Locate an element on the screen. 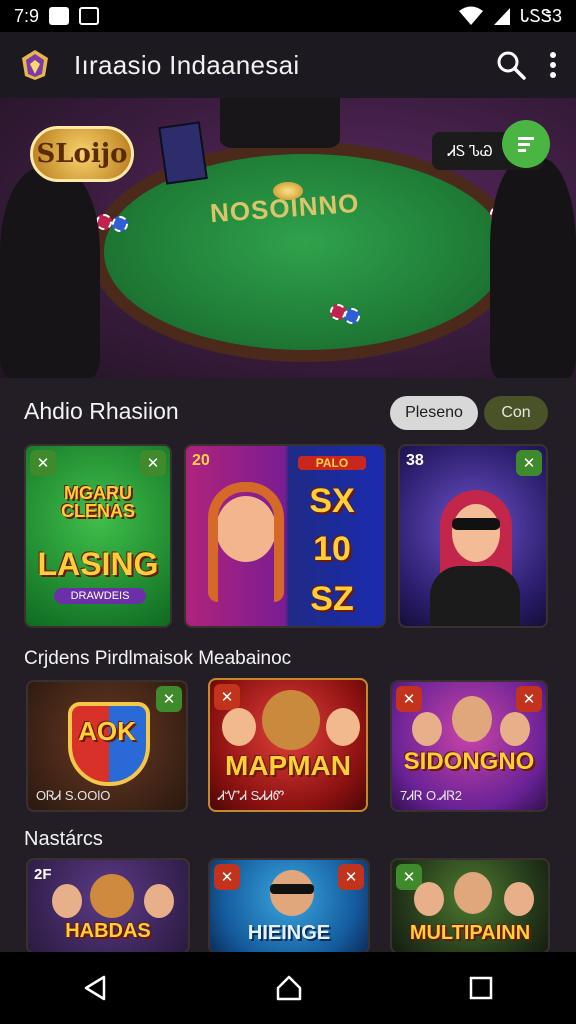 This screenshot has width=576, height=1024. back-icon is located at coordinates (96, 988).